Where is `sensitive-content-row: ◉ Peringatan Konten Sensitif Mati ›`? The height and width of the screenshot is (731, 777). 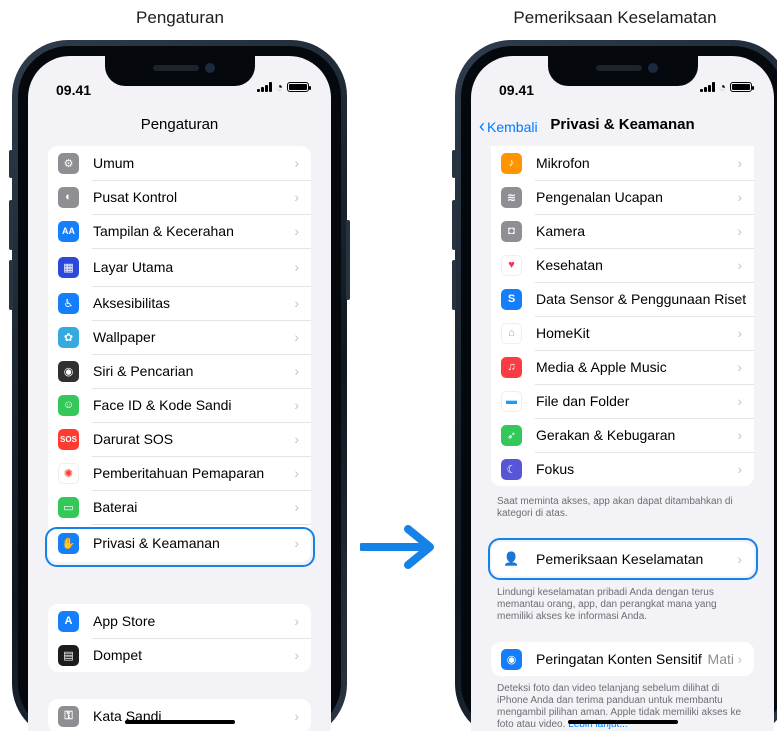
sensitive-content-row: ◉ Peringatan Konten Sensitif Mati › is located at coordinates (622, 659).